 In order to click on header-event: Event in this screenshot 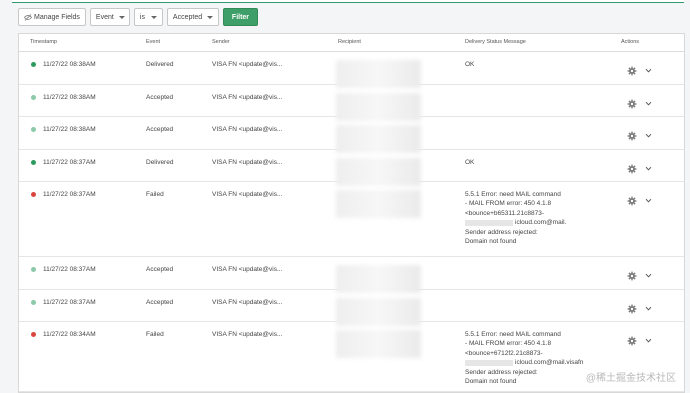, I will do `click(153, 42)`.